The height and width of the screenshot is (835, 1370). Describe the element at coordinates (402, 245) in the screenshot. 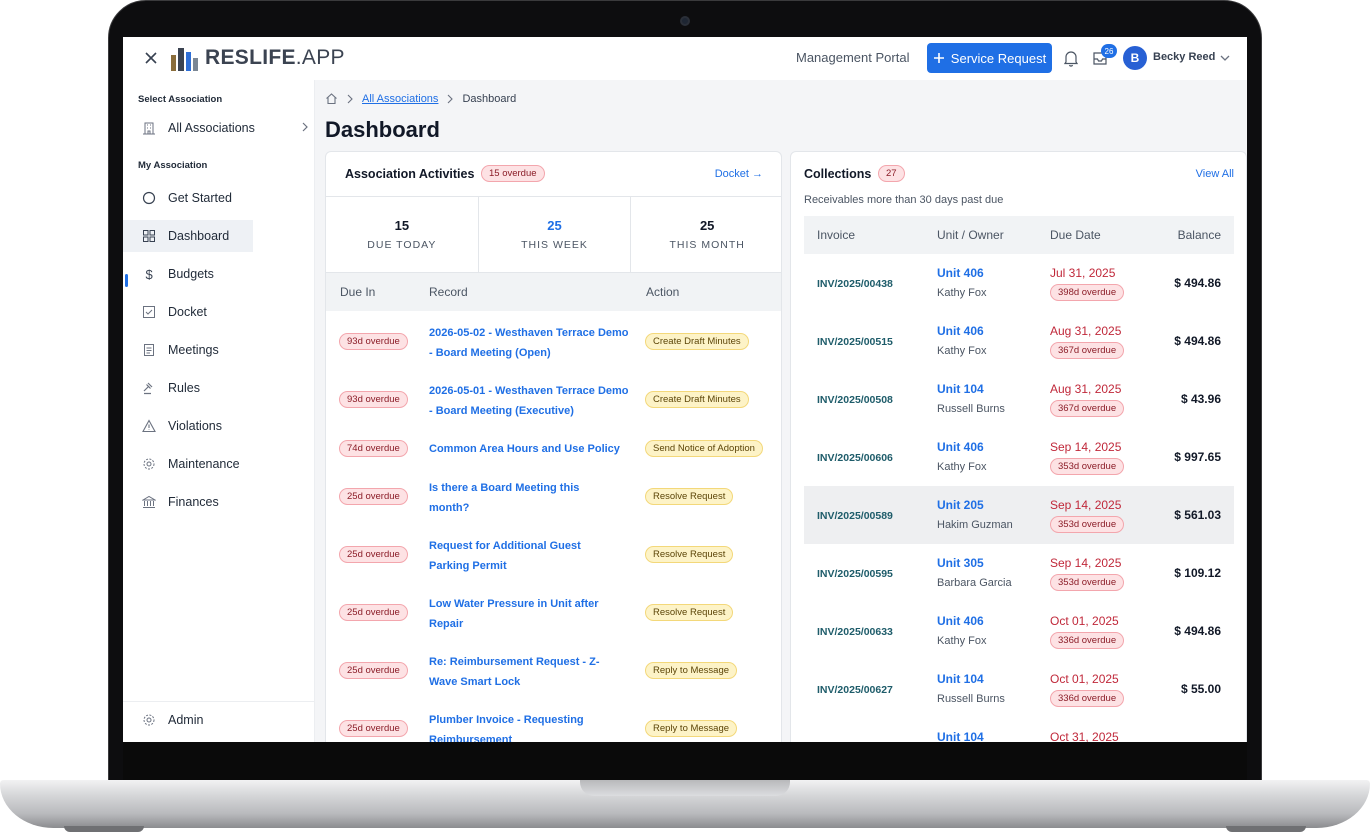

I see `stat-label: DUE TODAY` at that location.